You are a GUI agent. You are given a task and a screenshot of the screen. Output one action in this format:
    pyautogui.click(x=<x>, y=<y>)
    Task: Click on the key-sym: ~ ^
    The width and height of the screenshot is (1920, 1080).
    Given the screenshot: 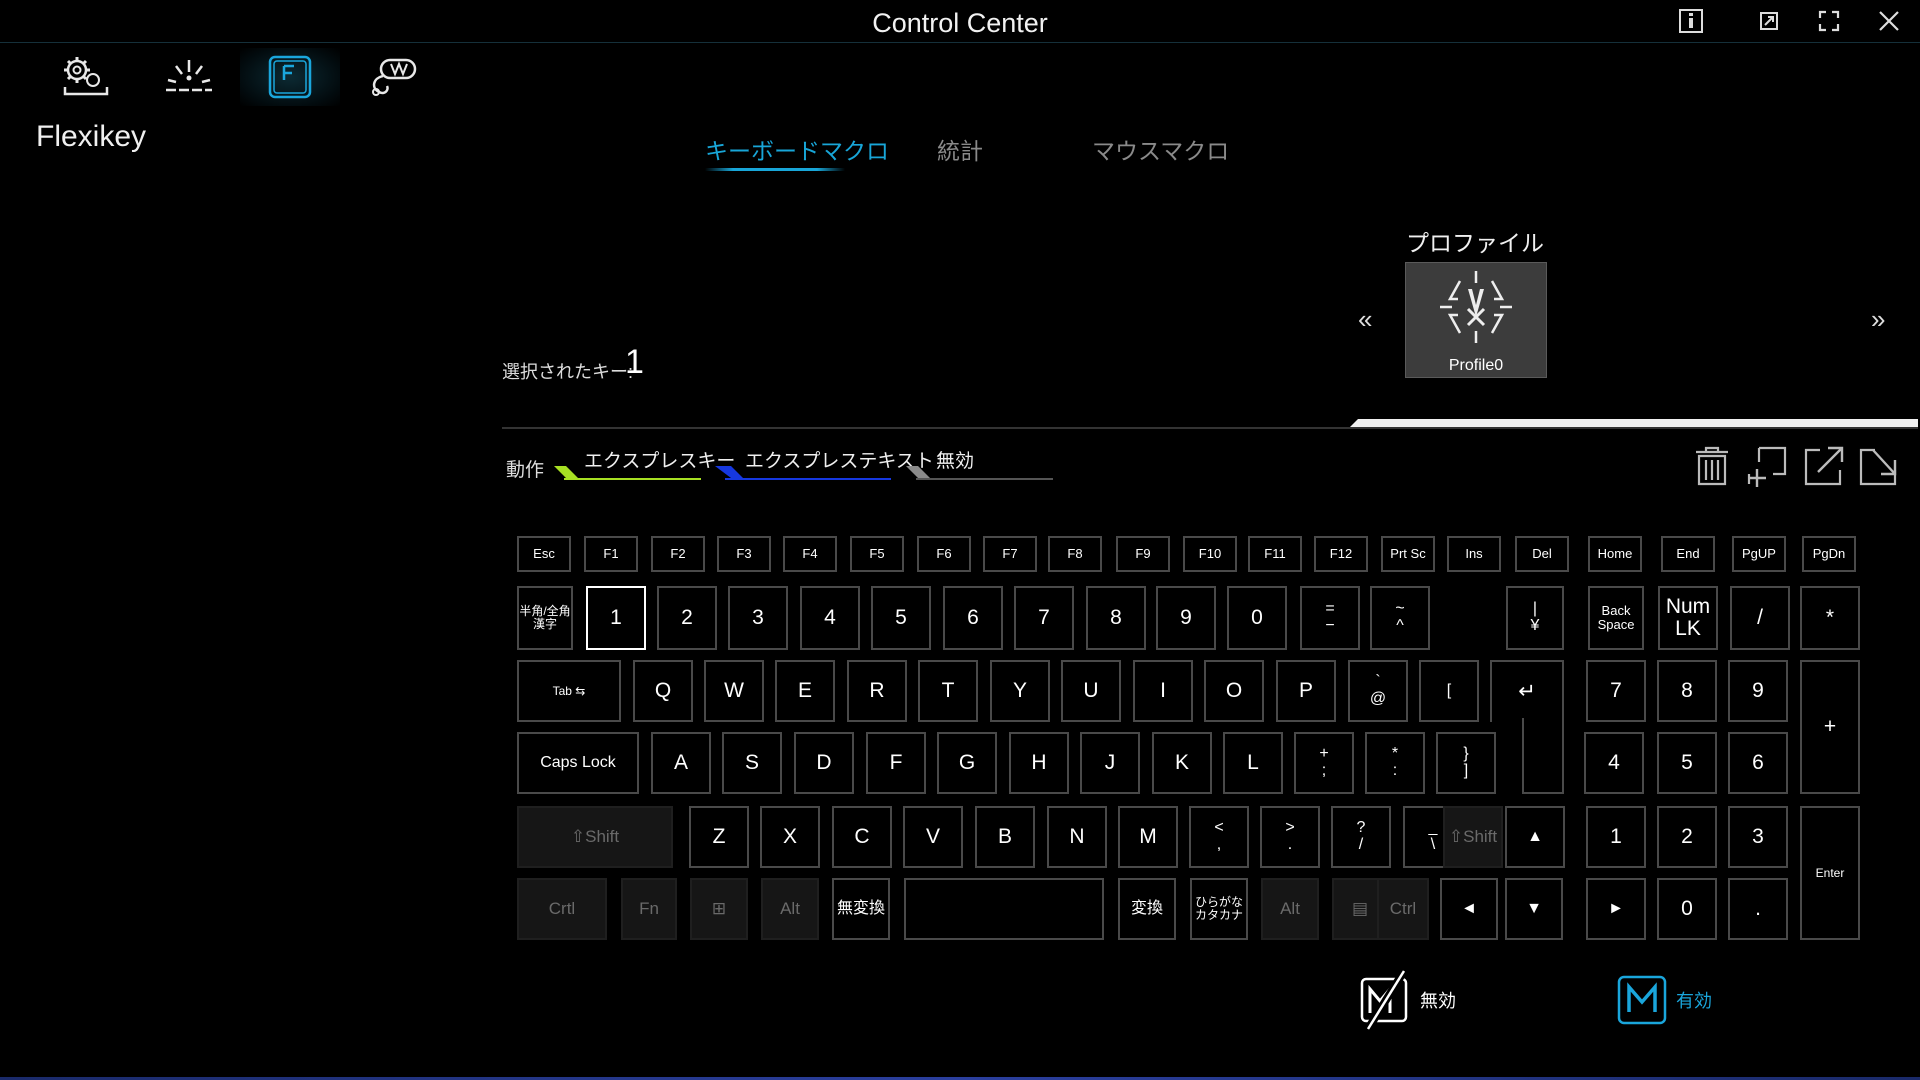 What is the action you would take?
    pyautogui.click(x=1400, y=618)
    